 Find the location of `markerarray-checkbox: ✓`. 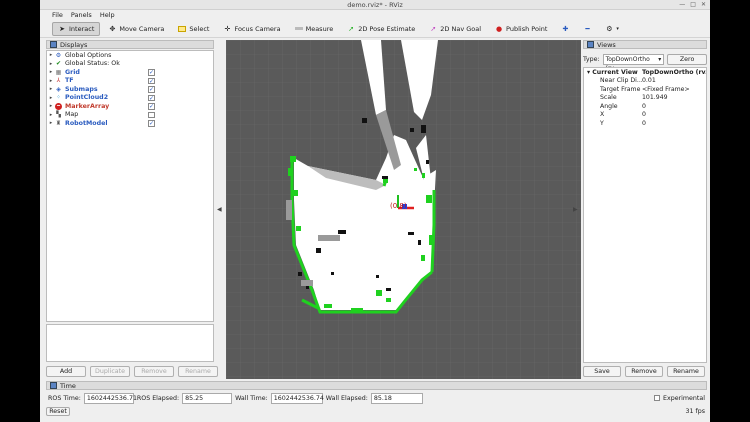

markerarray-checkbox: ✓ is located at coordinates (151, 106).